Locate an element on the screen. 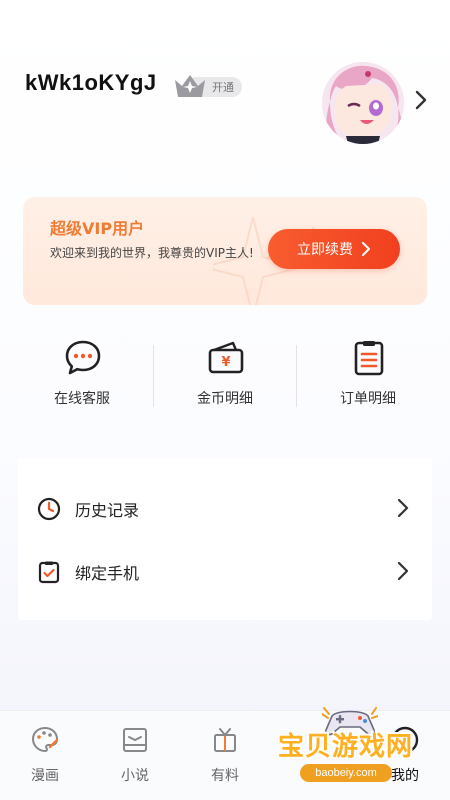 The width and height of the screenshot is (450, 800). book-icon is located at coordinates (135, 740).